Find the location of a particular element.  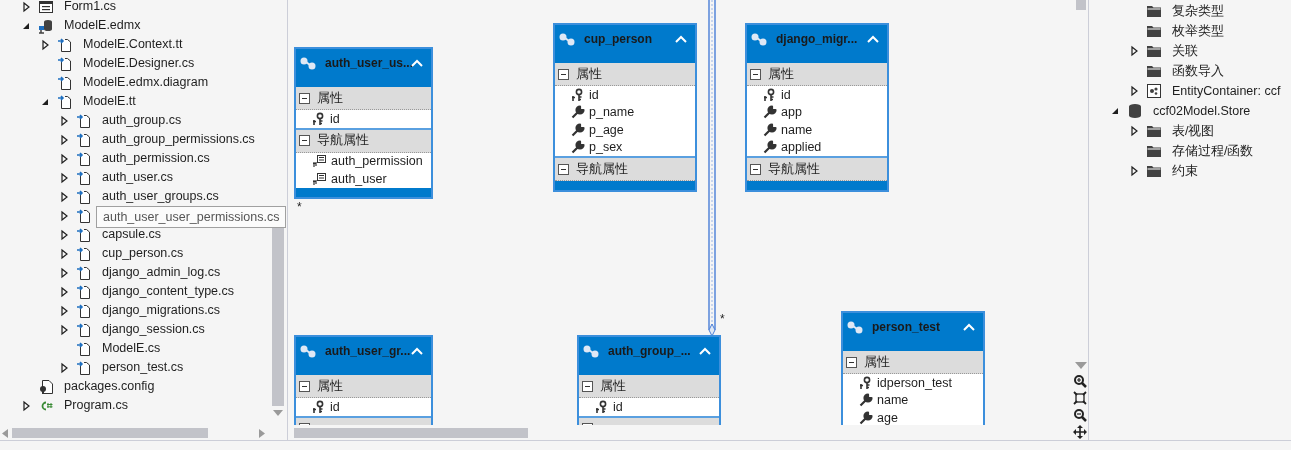

tree-item: django_content_type.cs is located at coordinates (168, 291).